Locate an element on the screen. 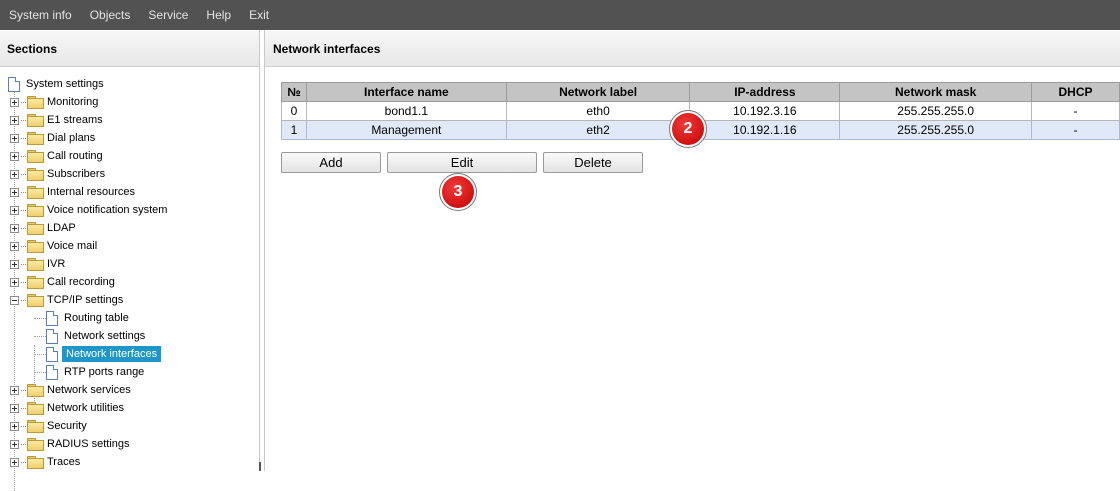 This screenshot has height=491, width=1120. step-marker-label: 2 is located at coordinates (688, 129).